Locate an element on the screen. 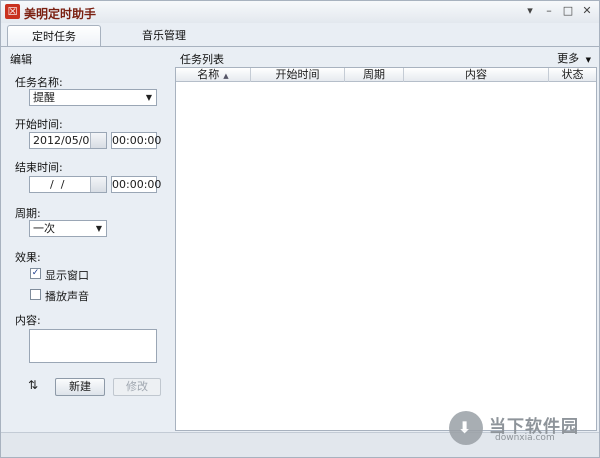 This screenshot has height=458, width=600. app-logo-icon: ☒ is located at coordinates (12, 11).